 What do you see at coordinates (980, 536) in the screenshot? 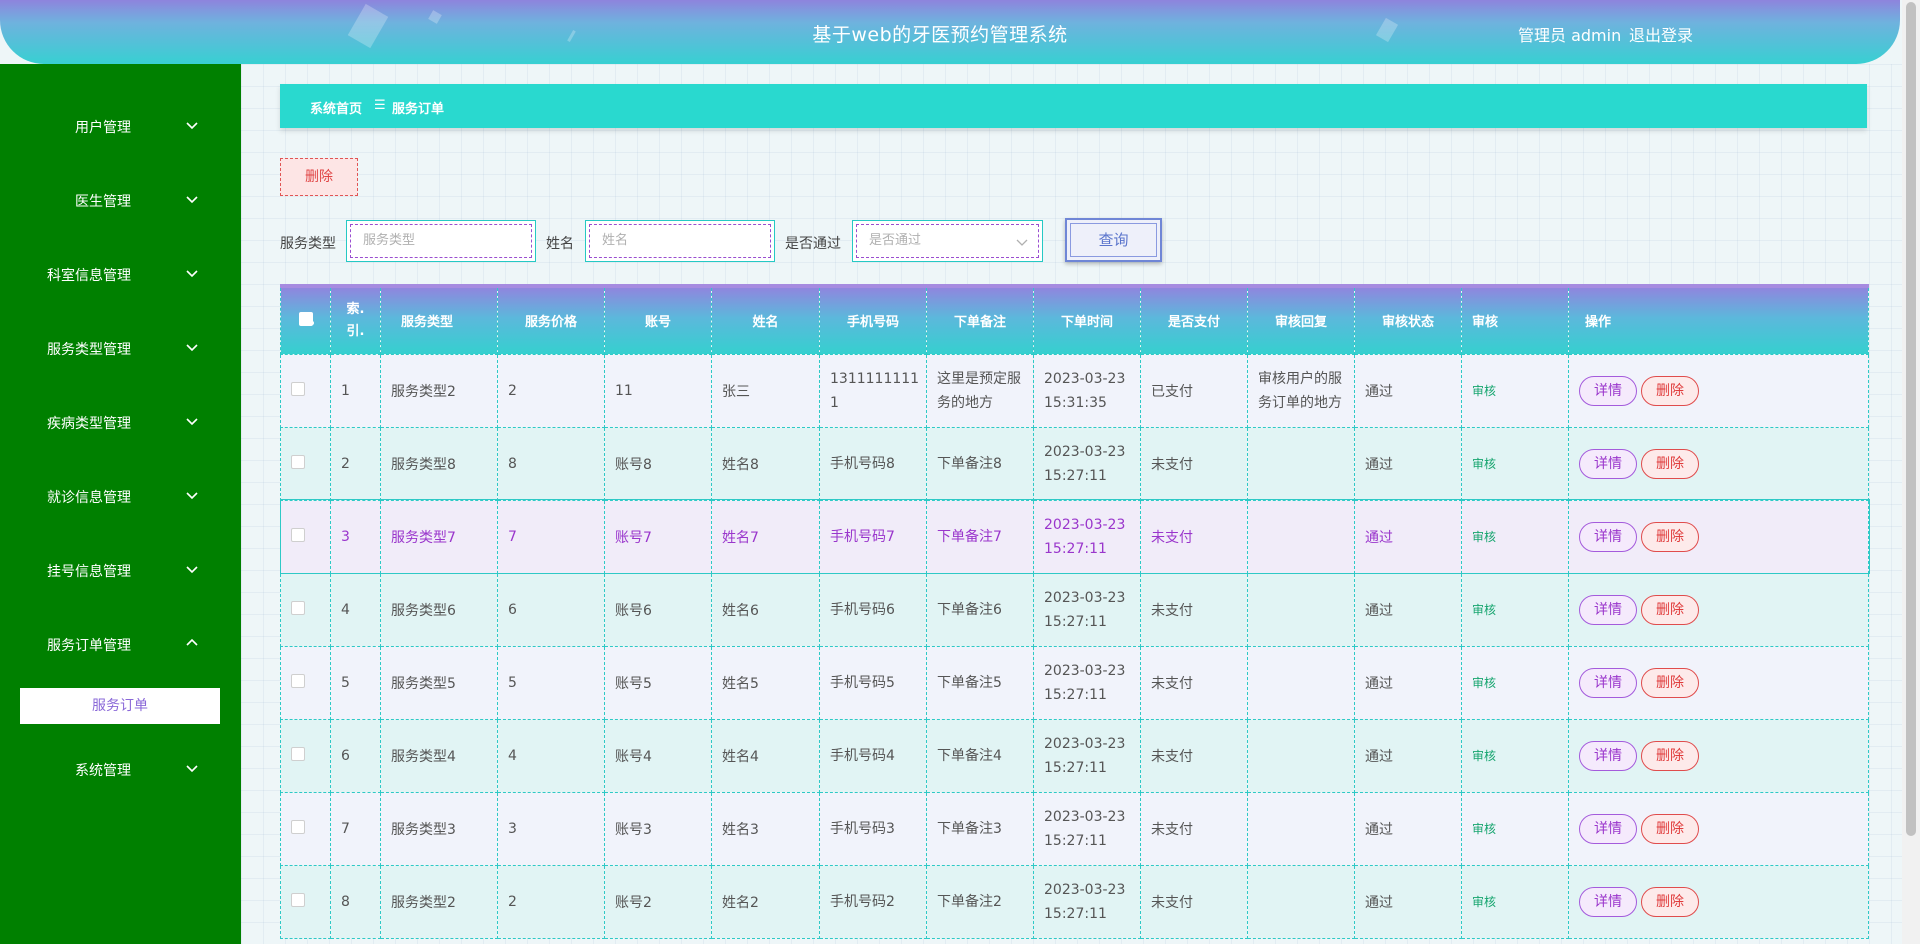
I see `cell-remark: 下单备注7` at bounding box center [980, 536].